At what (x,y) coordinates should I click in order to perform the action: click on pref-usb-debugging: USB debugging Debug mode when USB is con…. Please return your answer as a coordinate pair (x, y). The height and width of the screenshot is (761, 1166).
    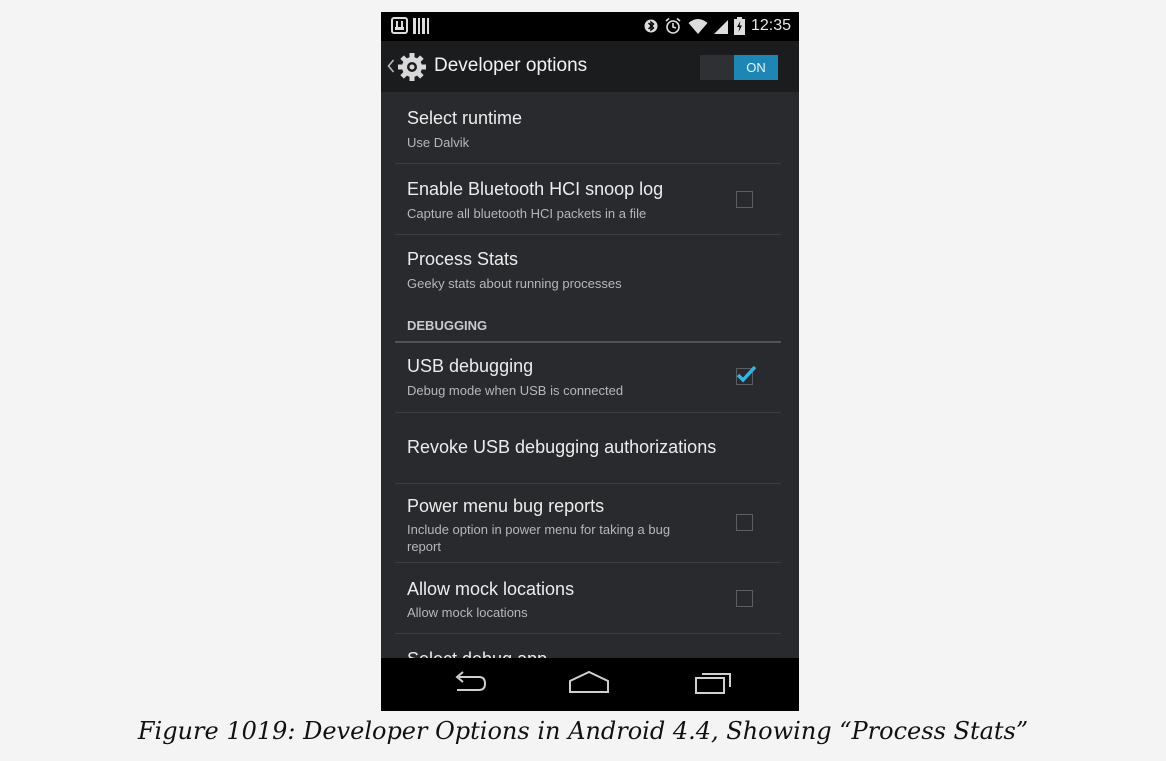
    Looking at the image, I should click on (588, 378).